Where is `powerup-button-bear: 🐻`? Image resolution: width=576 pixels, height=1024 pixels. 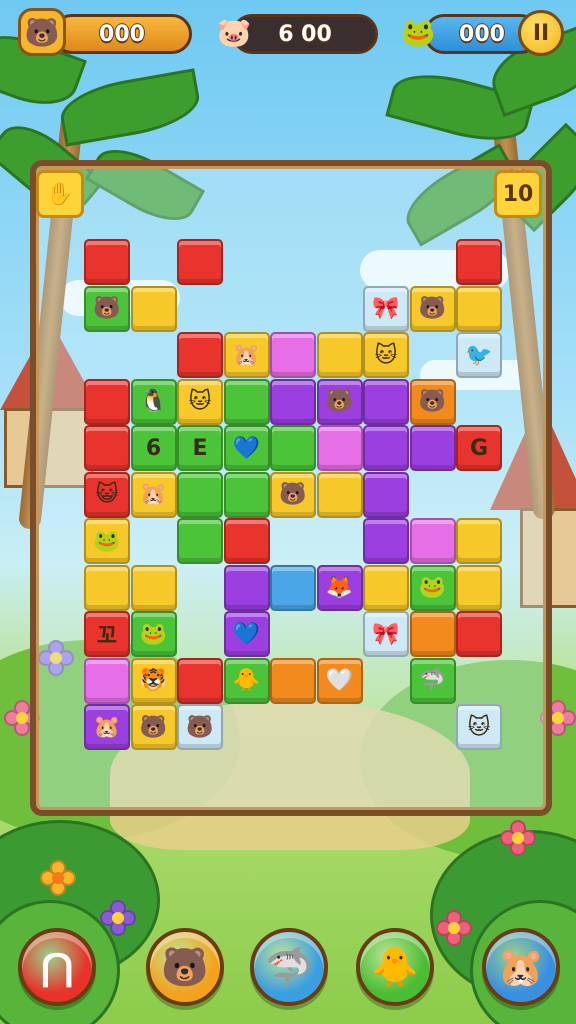
powerup-button-bear: 🐻 is located at coordinates (185, 967).